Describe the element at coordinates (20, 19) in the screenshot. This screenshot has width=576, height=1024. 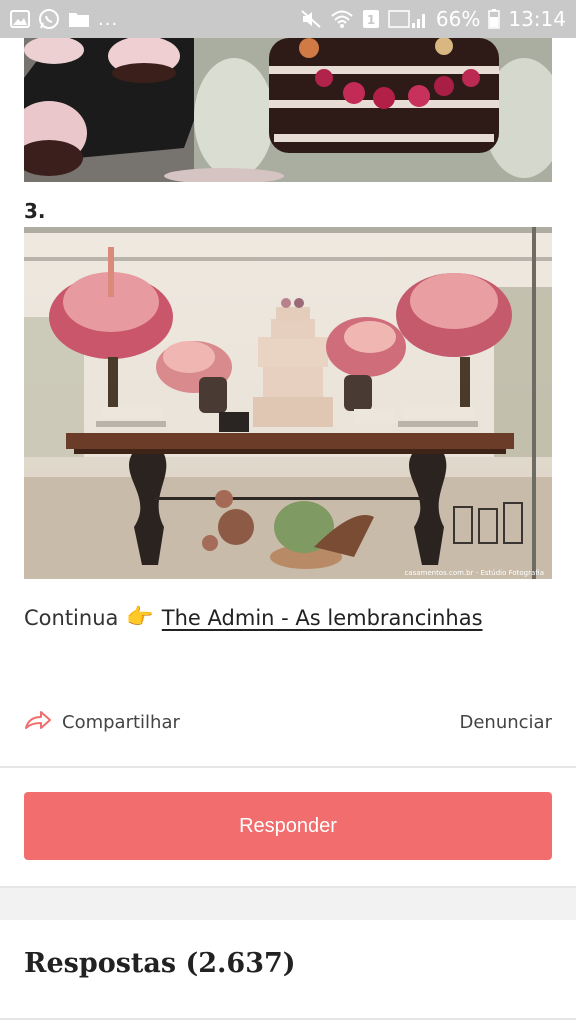
I see `gallery-icon` at that location.